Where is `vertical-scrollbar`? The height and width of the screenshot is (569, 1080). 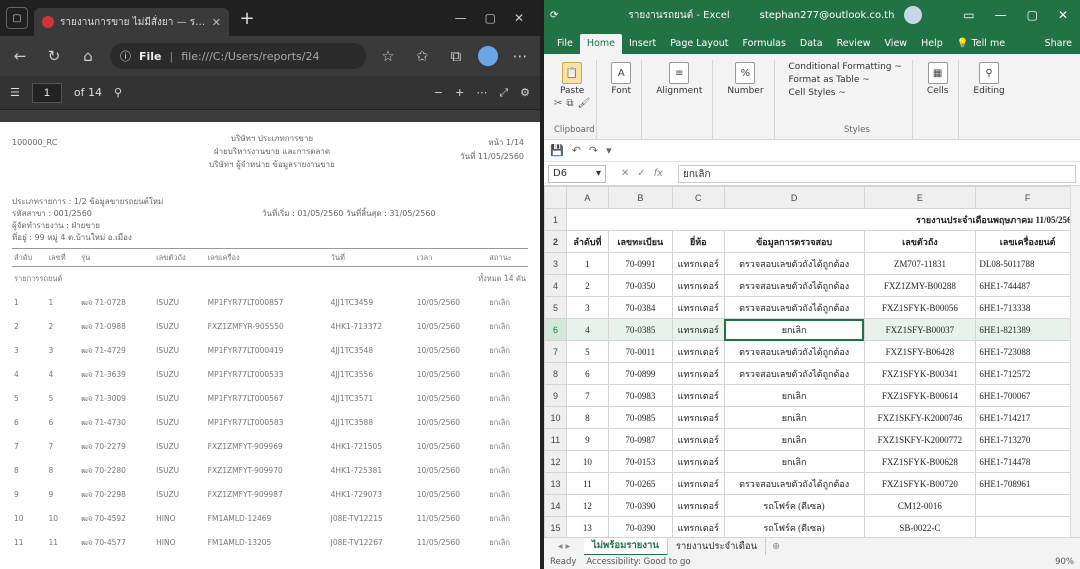
vertical-scrollbar is located at coordinates (1075, 361).